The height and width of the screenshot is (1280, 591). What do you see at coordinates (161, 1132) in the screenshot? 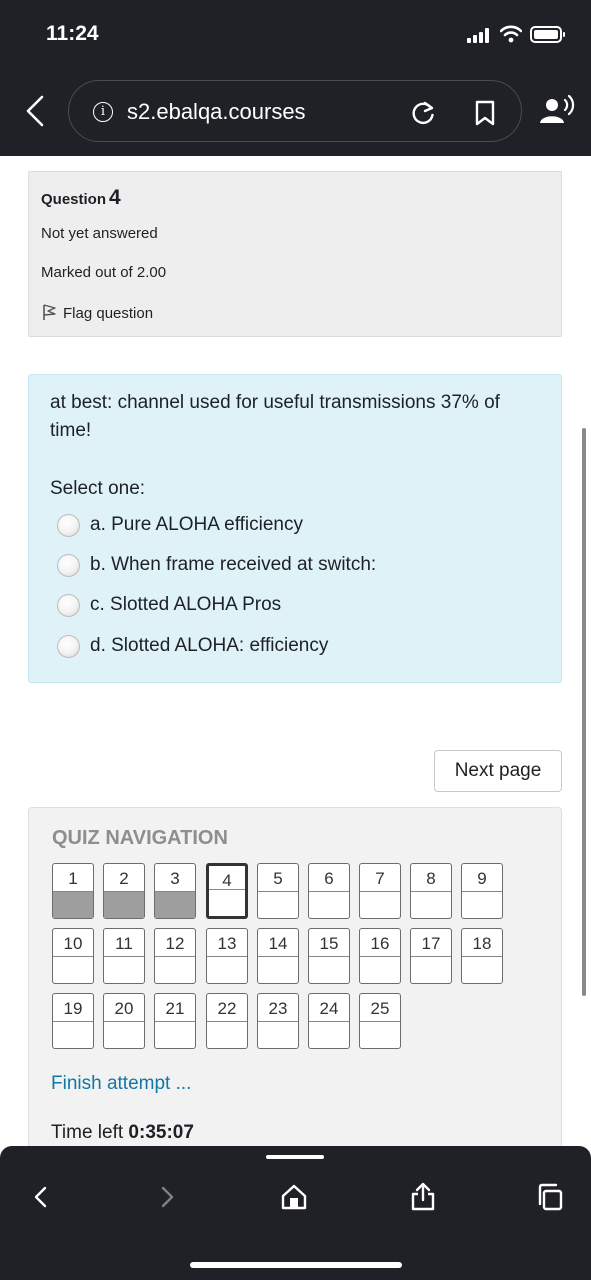
I see `time-left-value: 0:35:07` at bounding box center [161, 1132].